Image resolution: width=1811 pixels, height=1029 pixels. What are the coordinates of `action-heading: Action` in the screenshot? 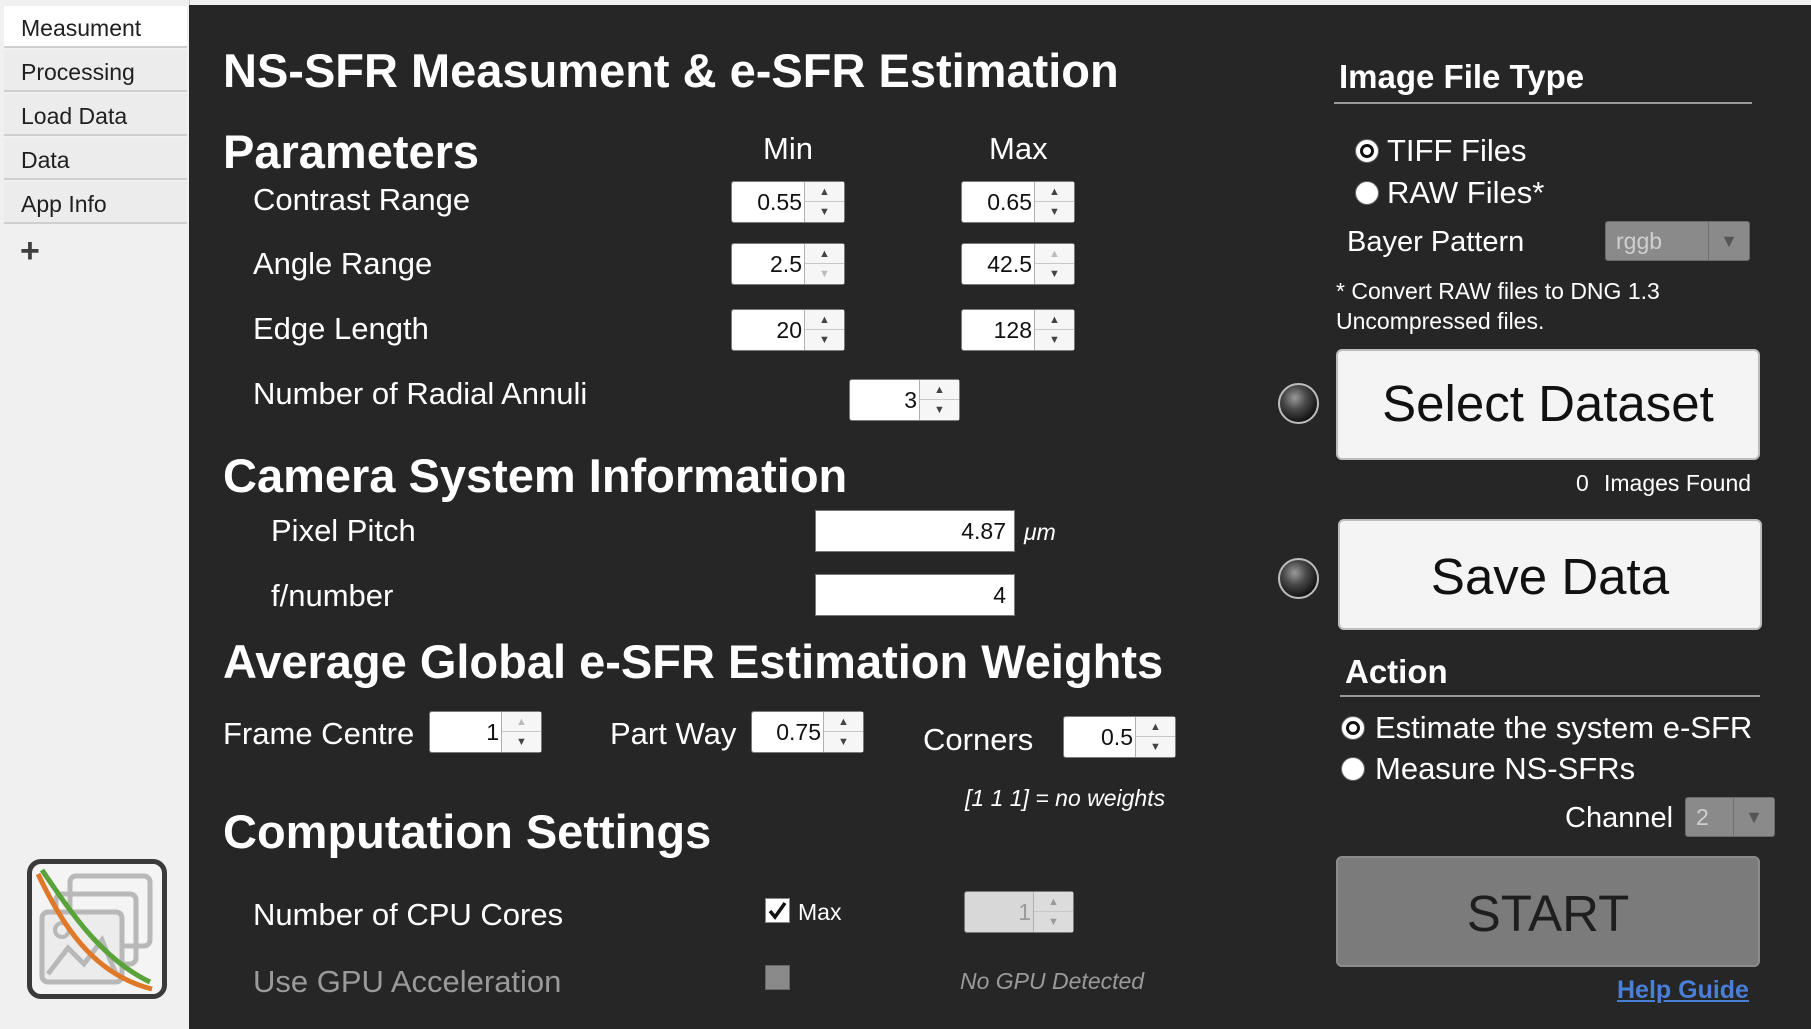 It's located at (1396, 671).